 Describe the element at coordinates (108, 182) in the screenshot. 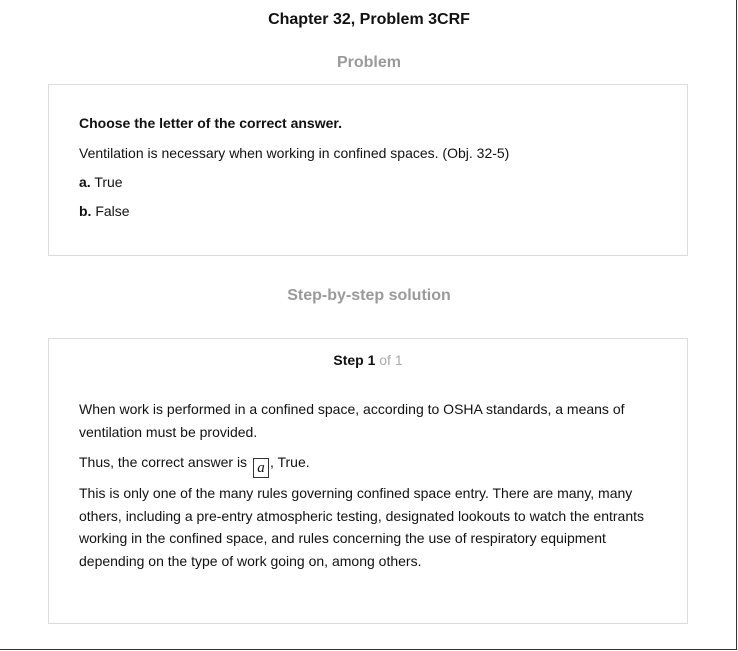

I see `option-text: True` at that location.